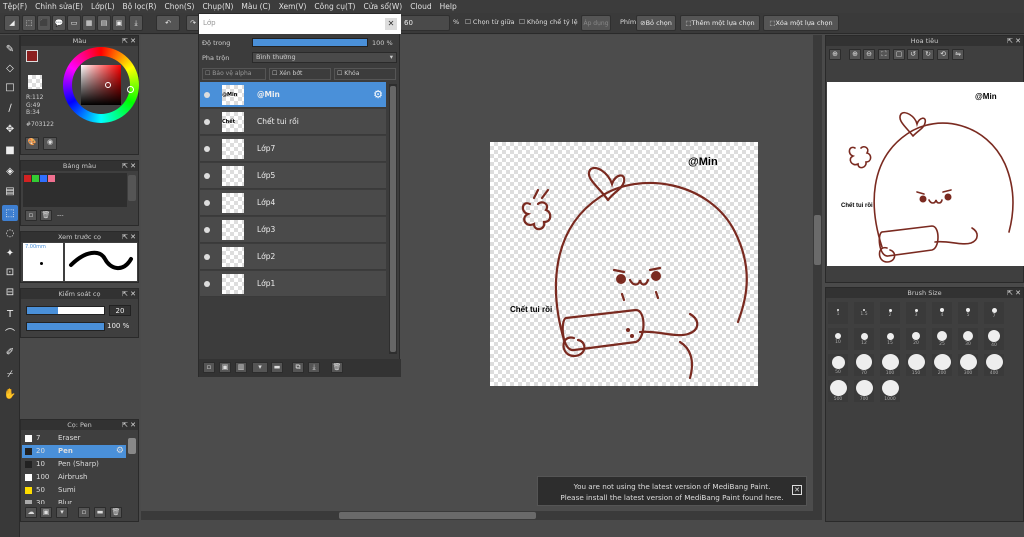  I want to click on new-halftone-layer-icon: ▣, so click(225, 367).